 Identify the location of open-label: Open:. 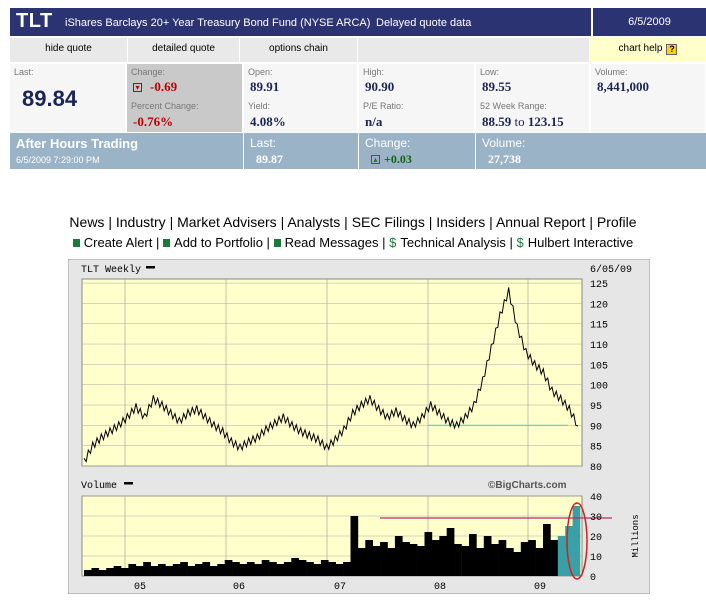
(260, 72).